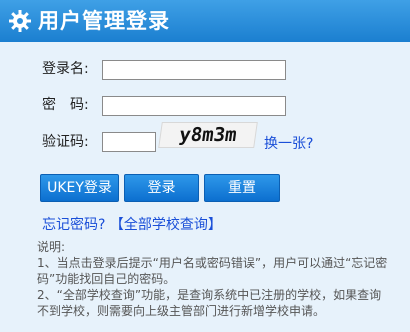  What do you see at coordinates (288, 143) in the screenshot?
I see `refresh-captcha-link: 换一张?` at bounding box center [288, 143].